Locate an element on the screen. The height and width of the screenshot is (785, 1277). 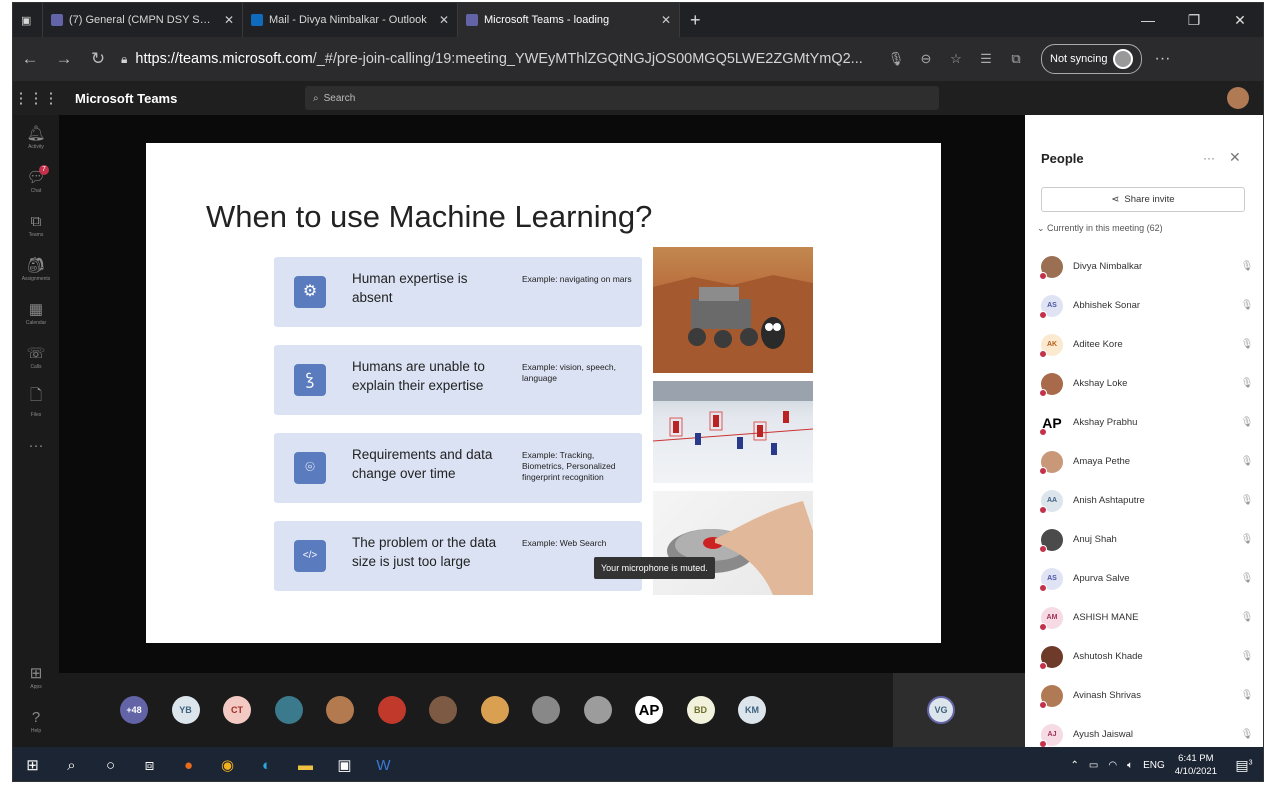
assignments-icon: 🎒︎ is located at coordinates (36, 265).